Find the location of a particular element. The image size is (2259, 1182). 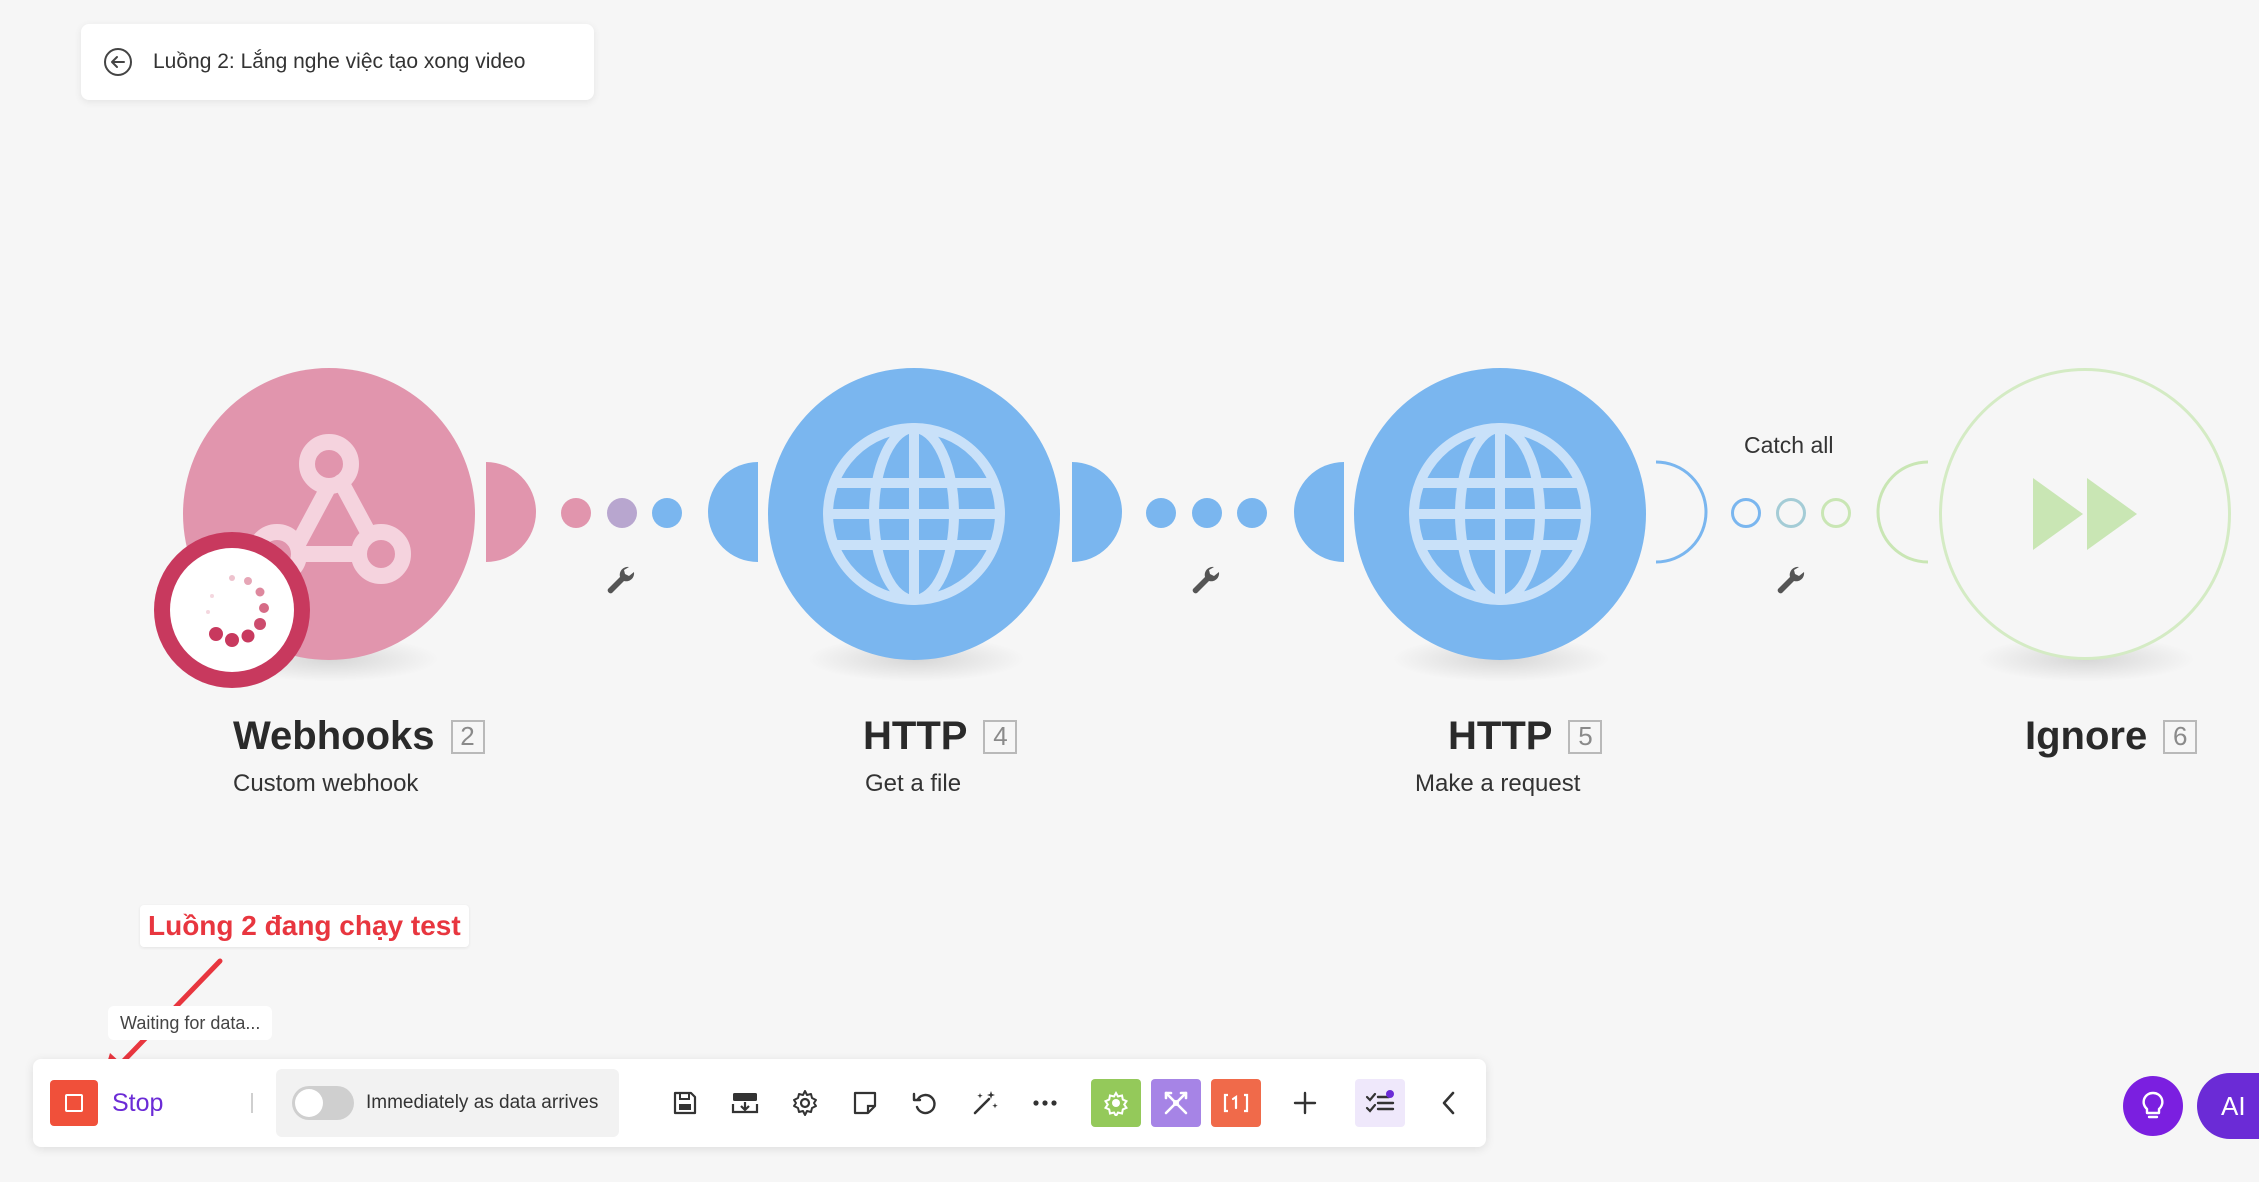

more-icon is located at coordinates (1045, 1103).